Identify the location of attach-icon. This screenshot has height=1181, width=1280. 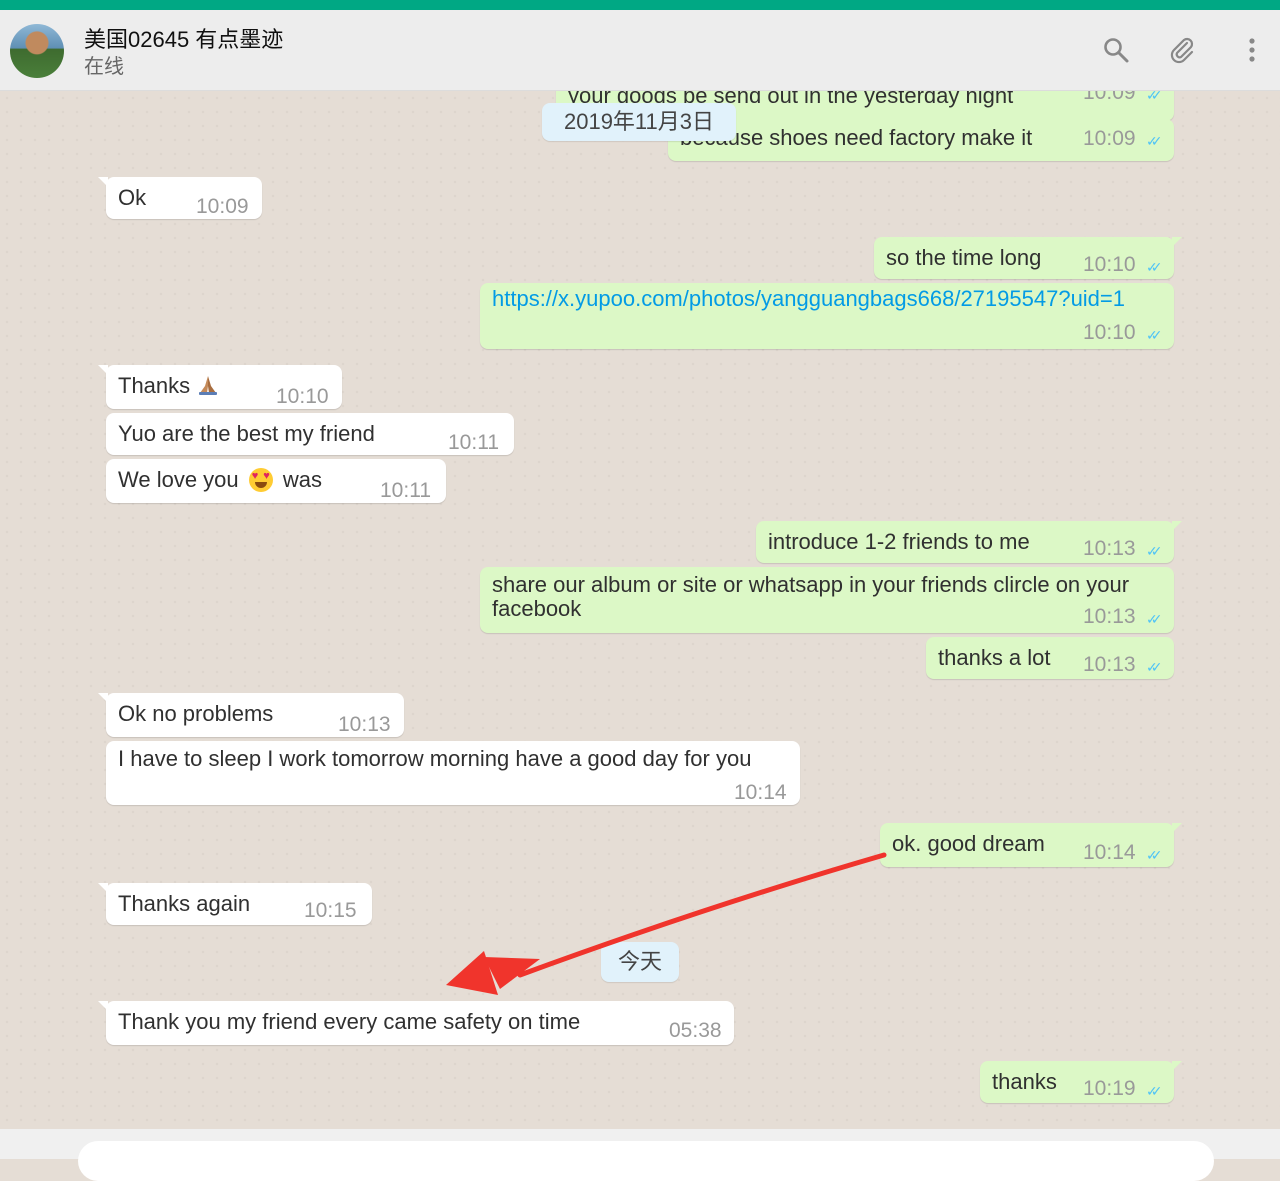
(1182, 50).